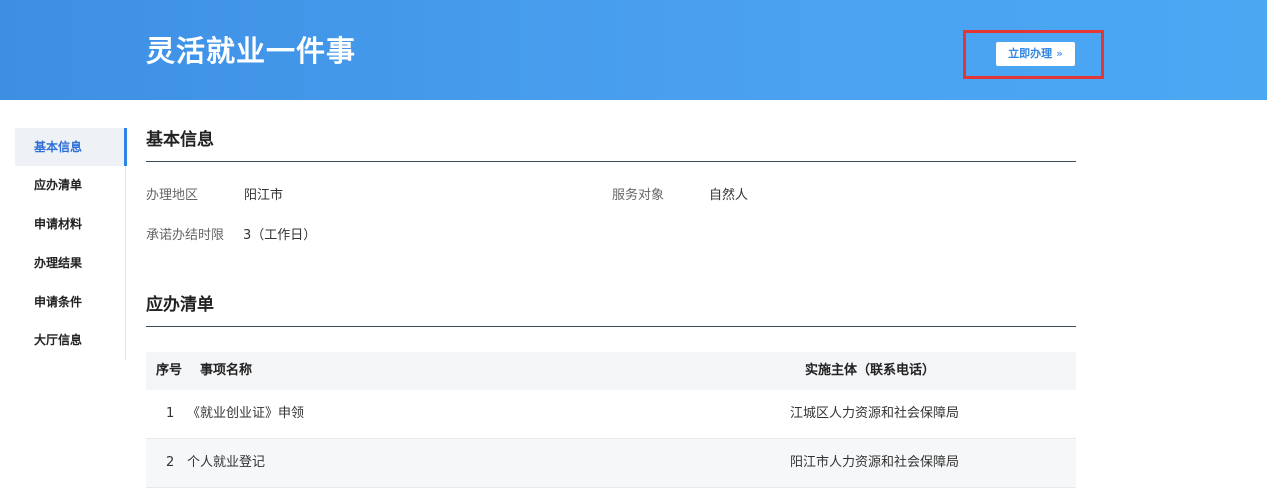  Describe the element at coordinates (264, 195) in the screenshot. I see `region-value: 阳江市` at that location.